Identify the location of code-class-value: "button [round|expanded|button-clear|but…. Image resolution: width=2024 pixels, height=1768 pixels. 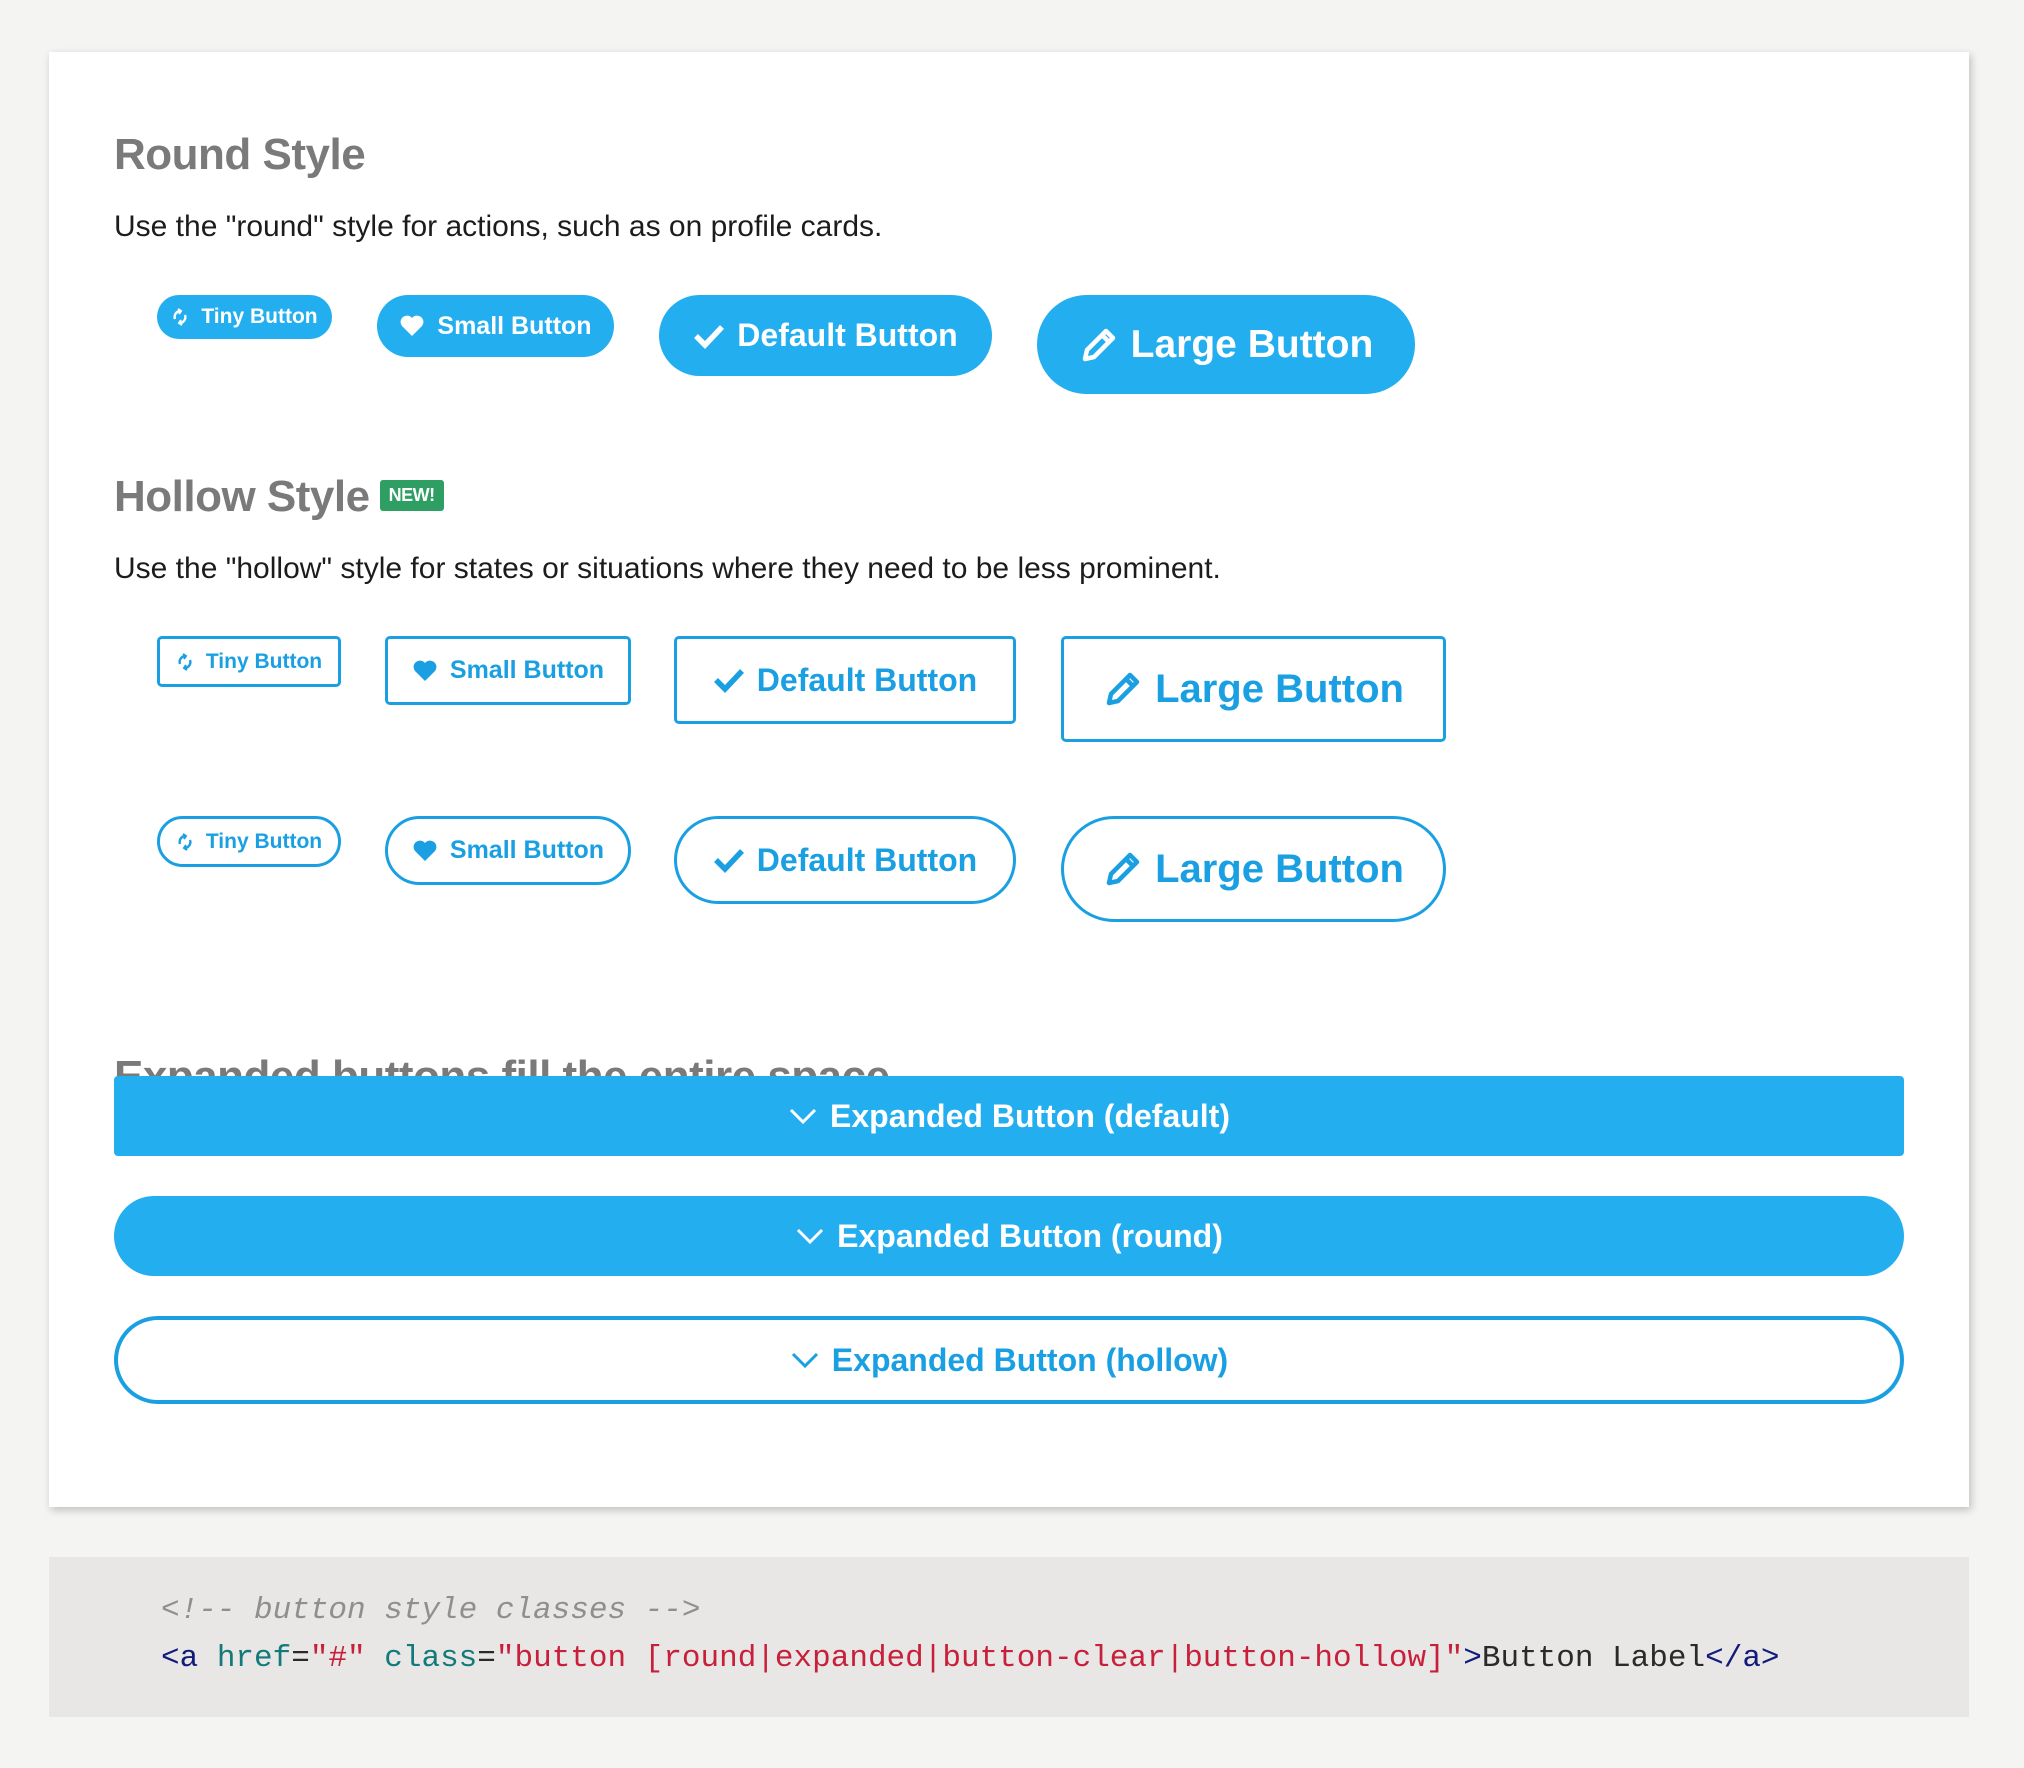
(979, 1658).